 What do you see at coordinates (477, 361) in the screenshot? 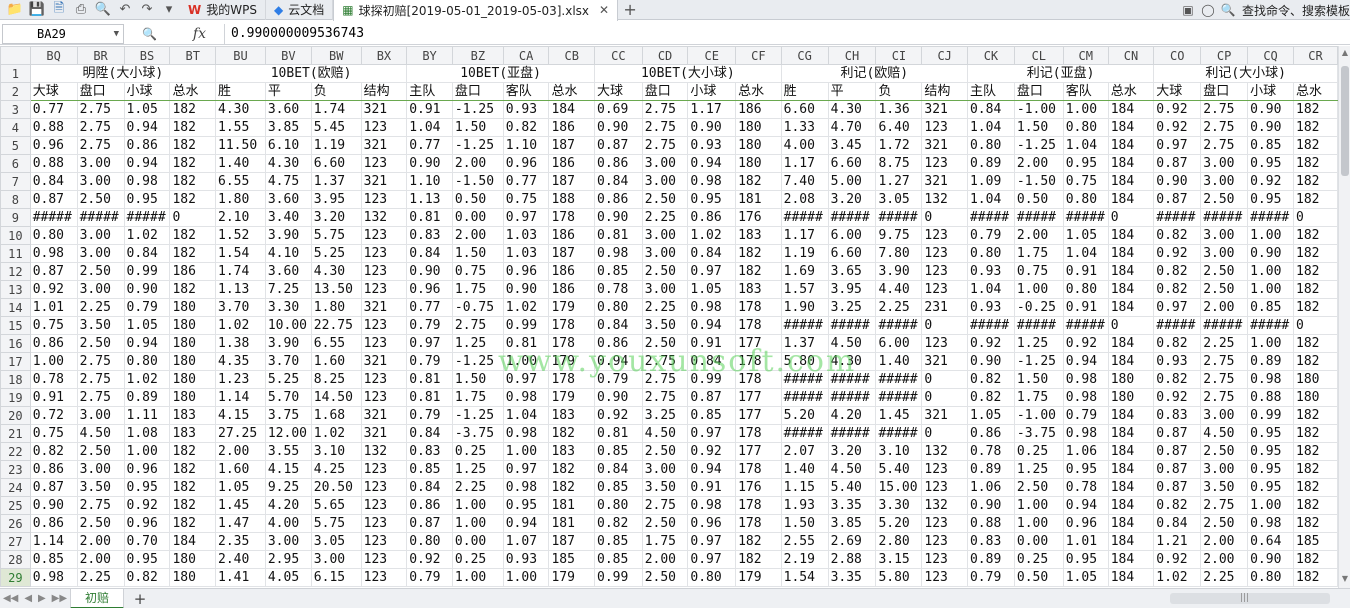
I see `cell-bz17: -1.25` at bounding box center [477, 361].